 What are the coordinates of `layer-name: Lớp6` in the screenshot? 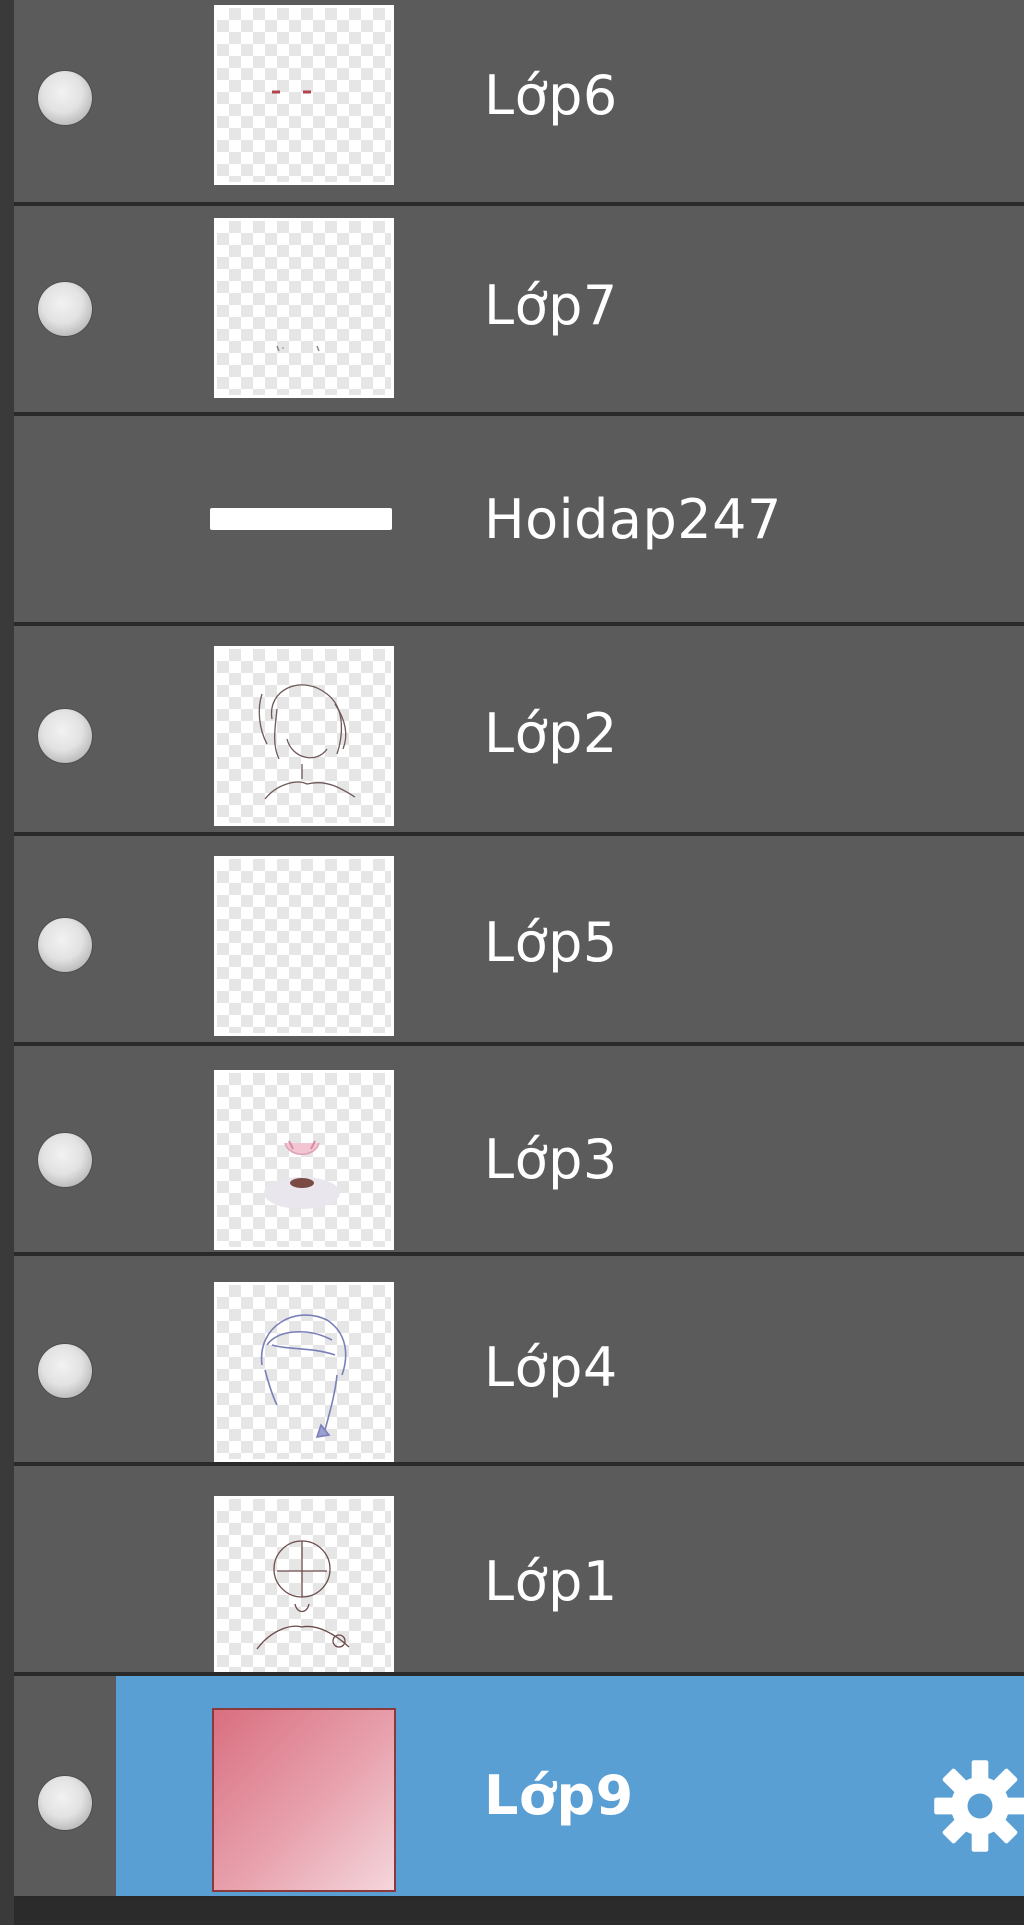 It's located at (551, 95).